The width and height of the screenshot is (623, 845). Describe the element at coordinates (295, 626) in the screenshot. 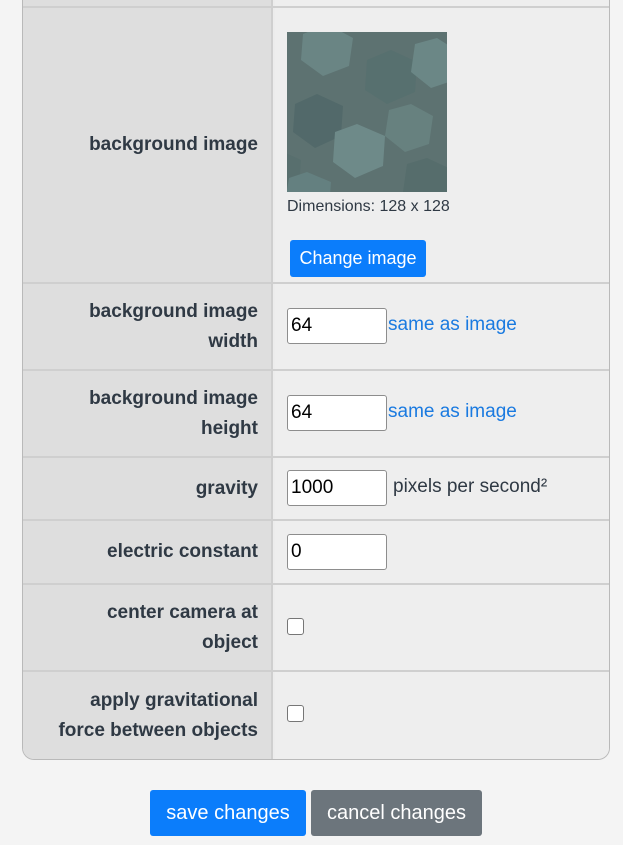

I see `center-camera-checkbox` at that location.